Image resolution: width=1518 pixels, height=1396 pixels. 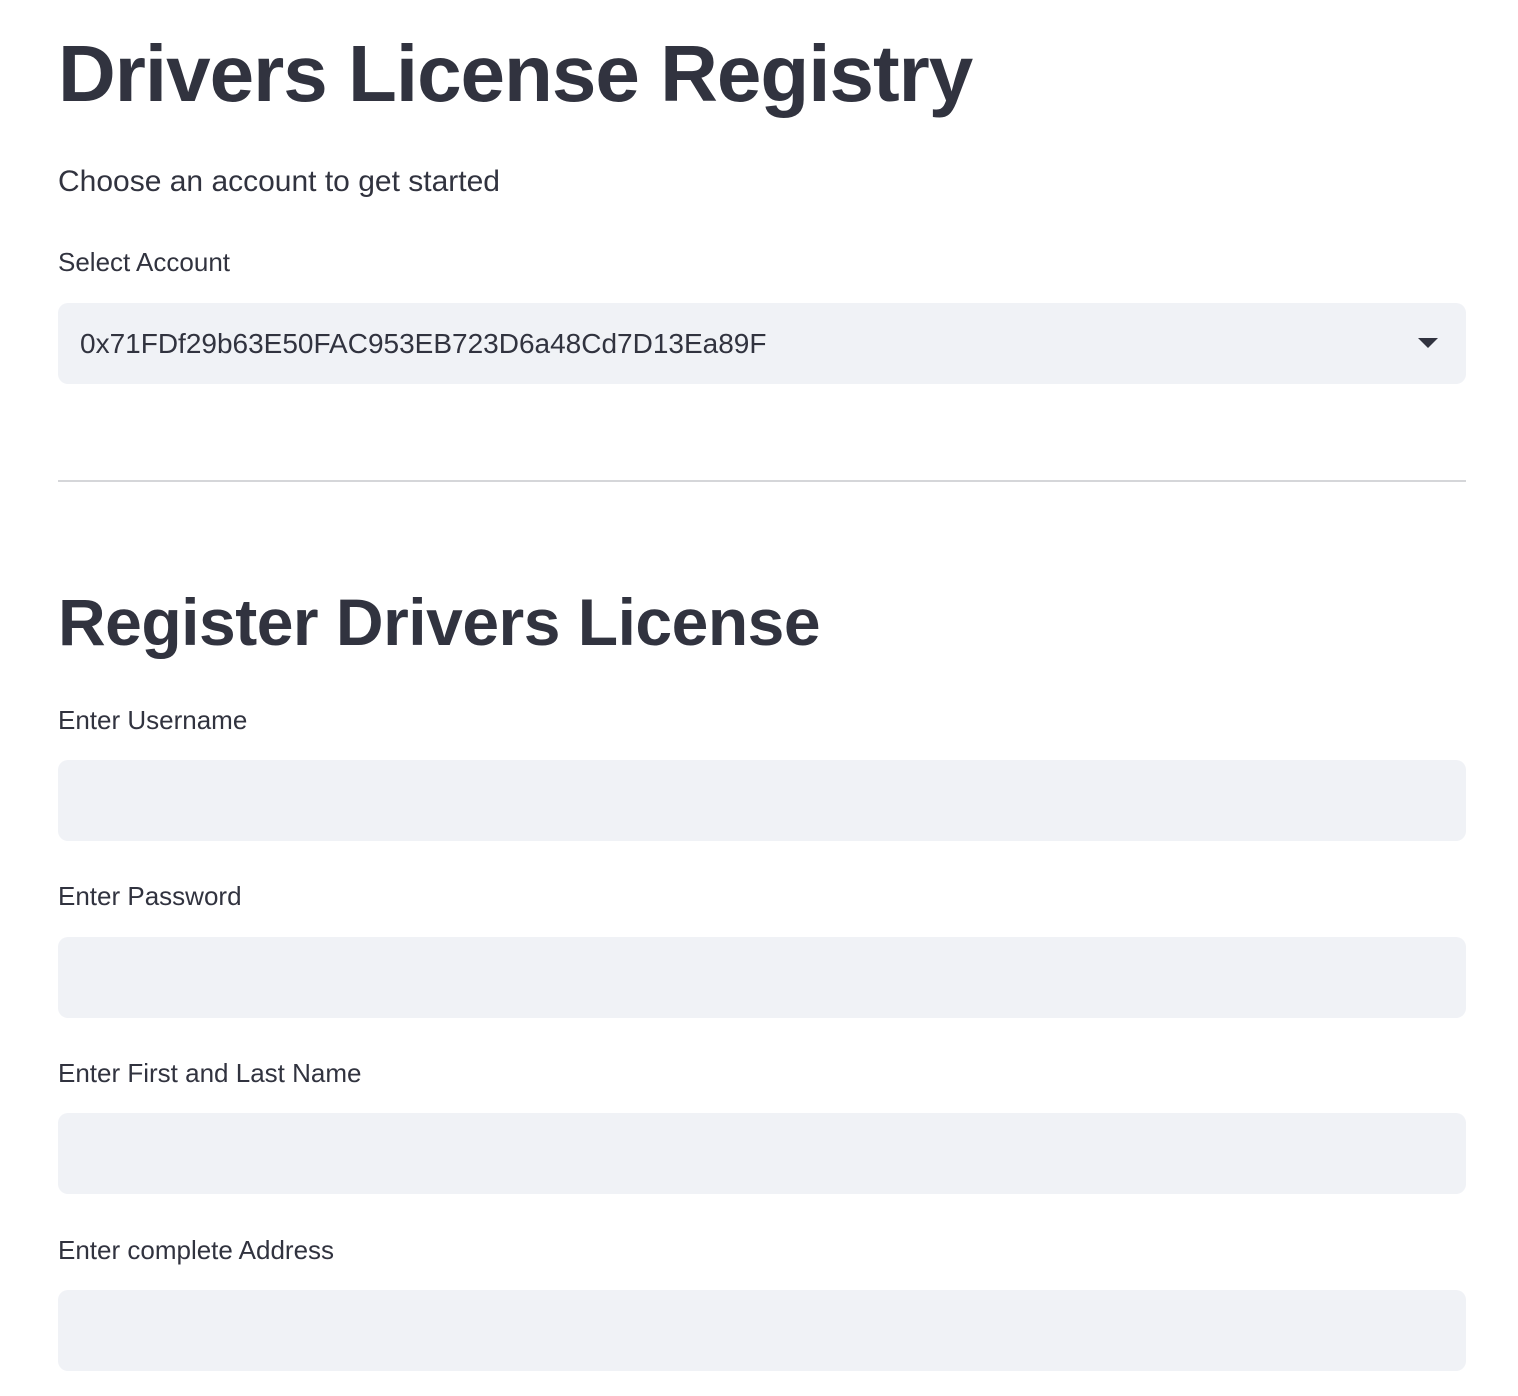 I want to click on address-label: Enter complete Address, so click(x=196, y=1250).